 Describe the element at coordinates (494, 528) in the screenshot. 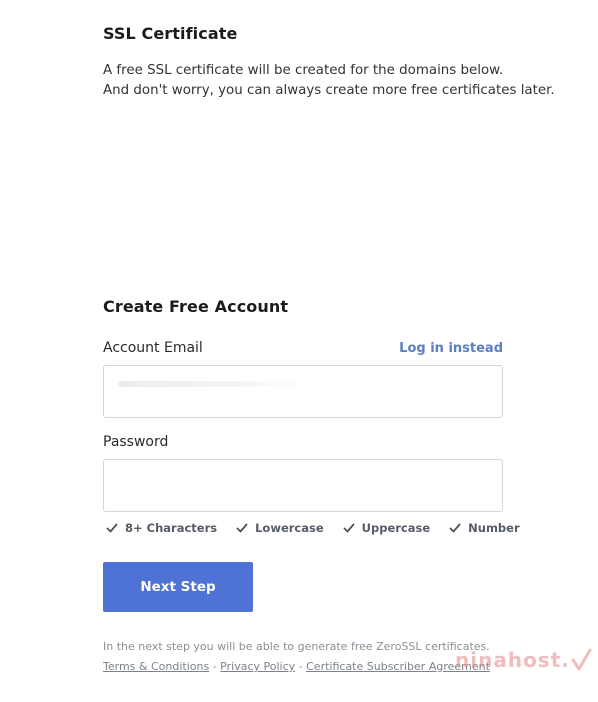

I see `requirement-label: Number` at that location.